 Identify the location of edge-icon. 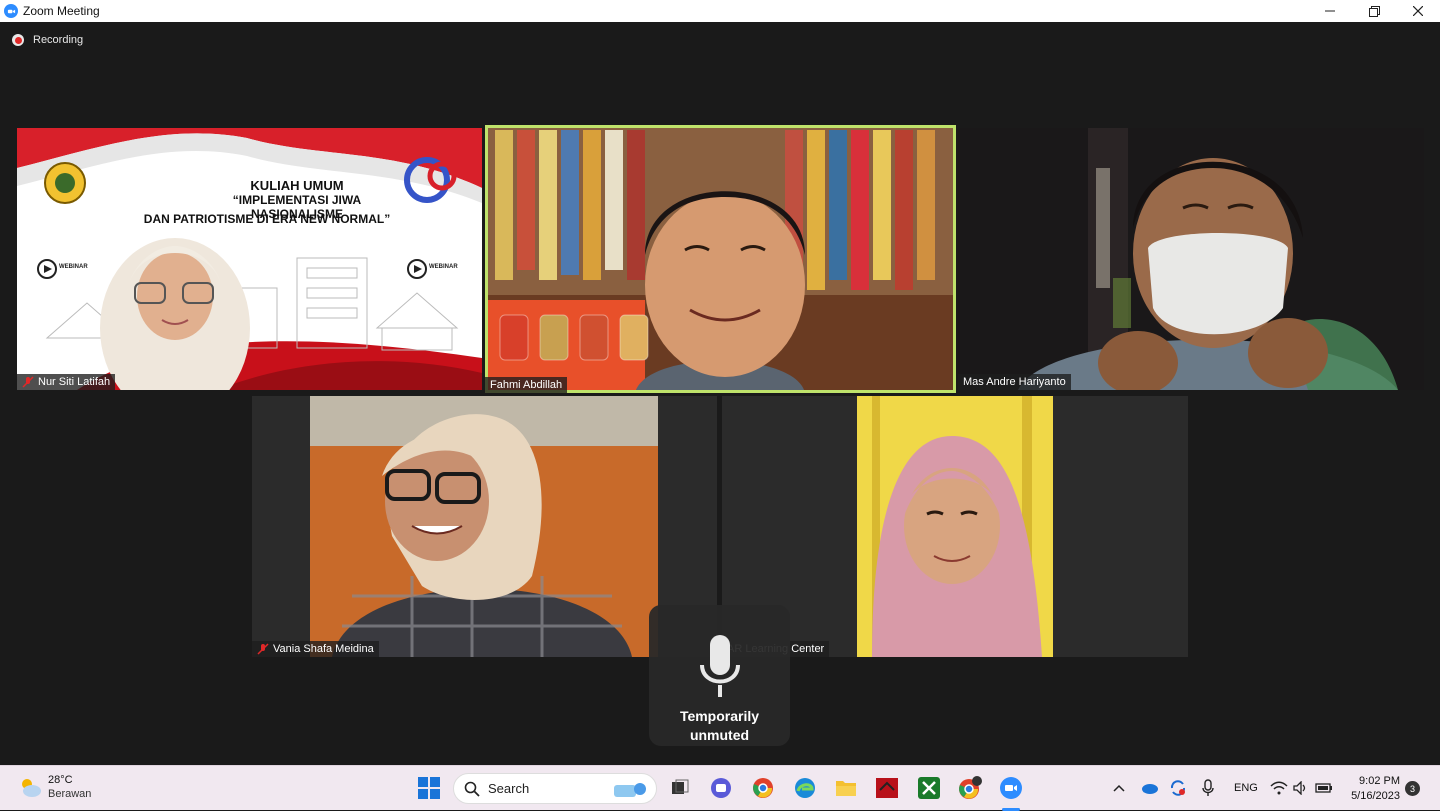
(805, 788).